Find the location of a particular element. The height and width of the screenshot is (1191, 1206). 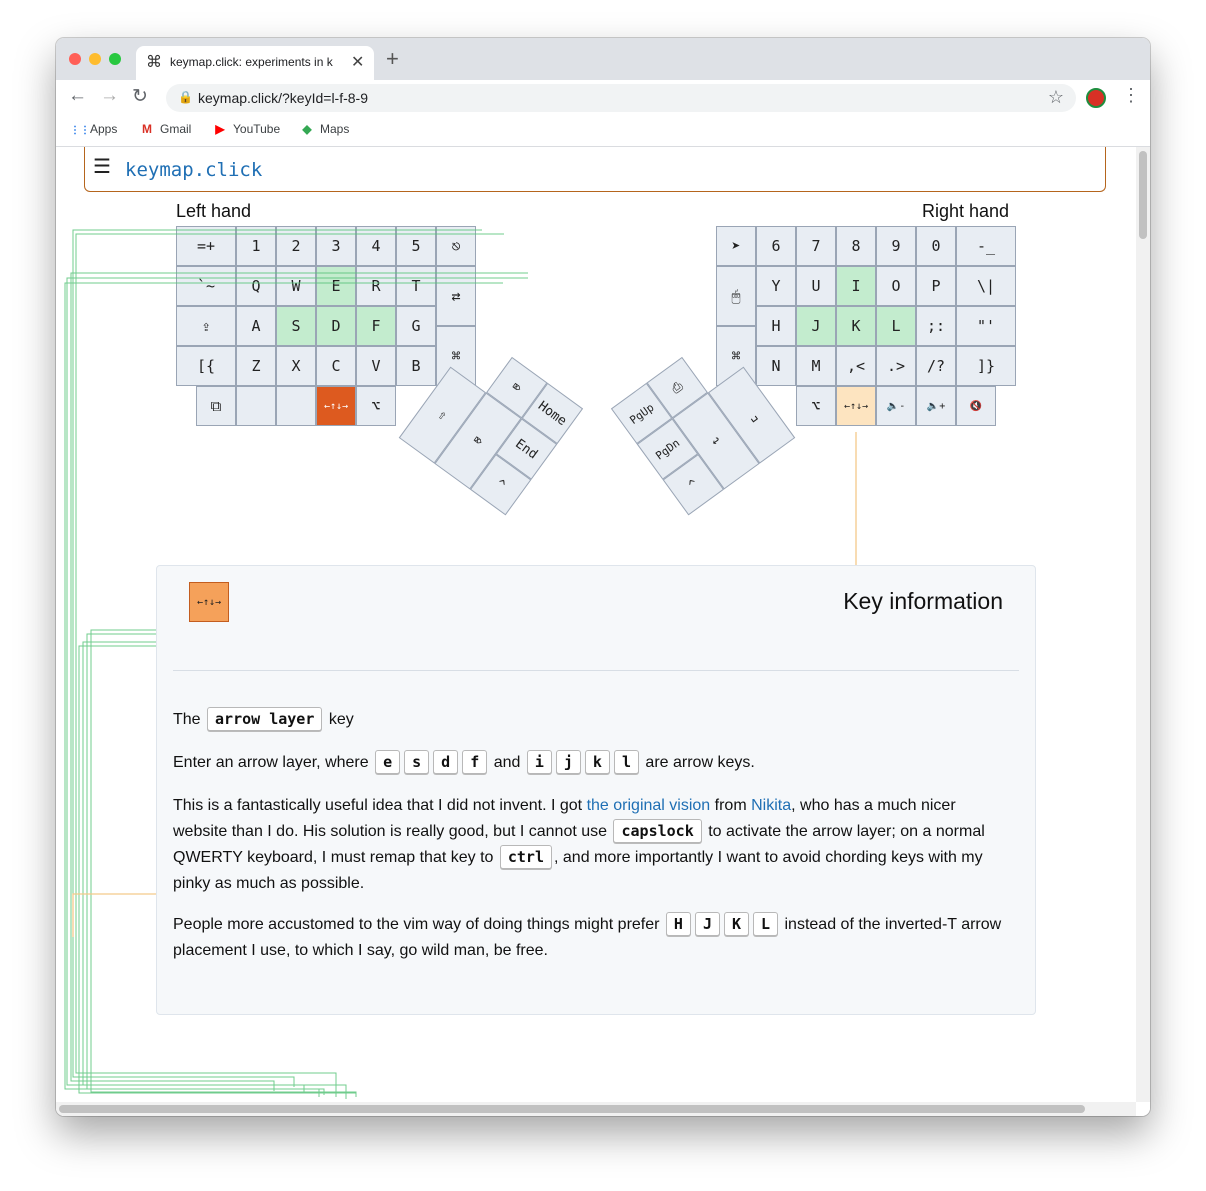

key: N is located at coordinates (776, 366).